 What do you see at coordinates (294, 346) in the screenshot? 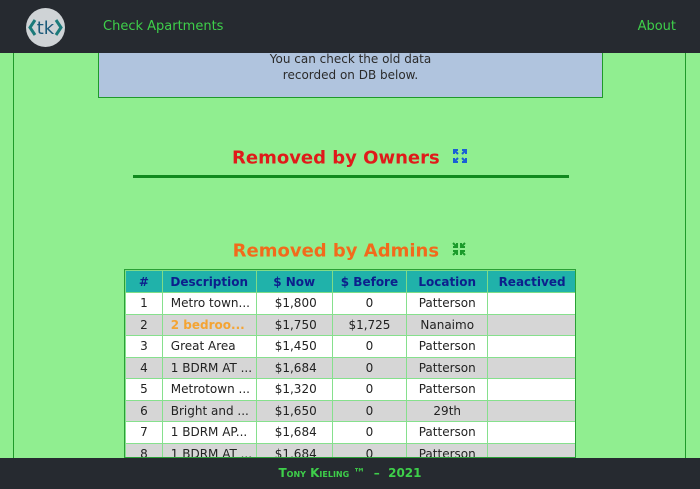
I see `cell-price-now: $1,450` at bounding box center [294, 346].